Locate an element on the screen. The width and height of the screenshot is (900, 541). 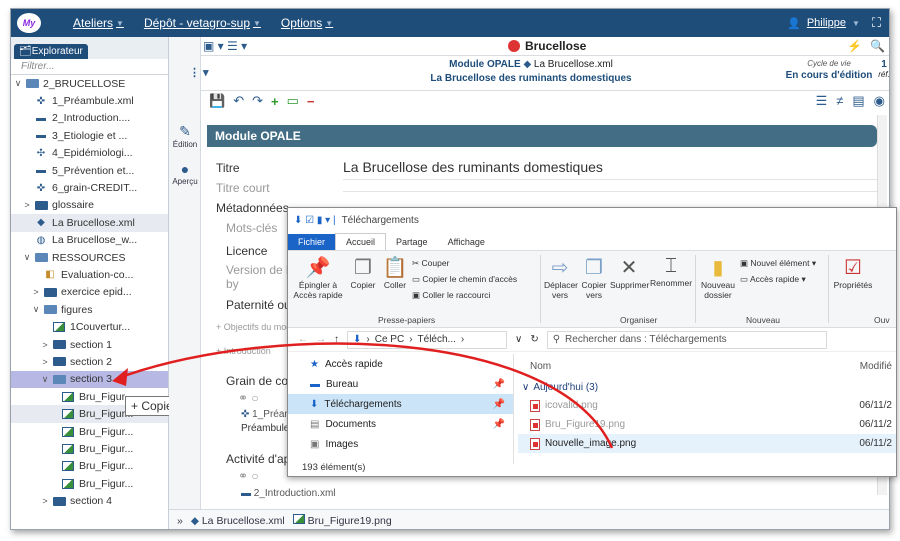
drag-arrow is located at coordinates (363, 395).